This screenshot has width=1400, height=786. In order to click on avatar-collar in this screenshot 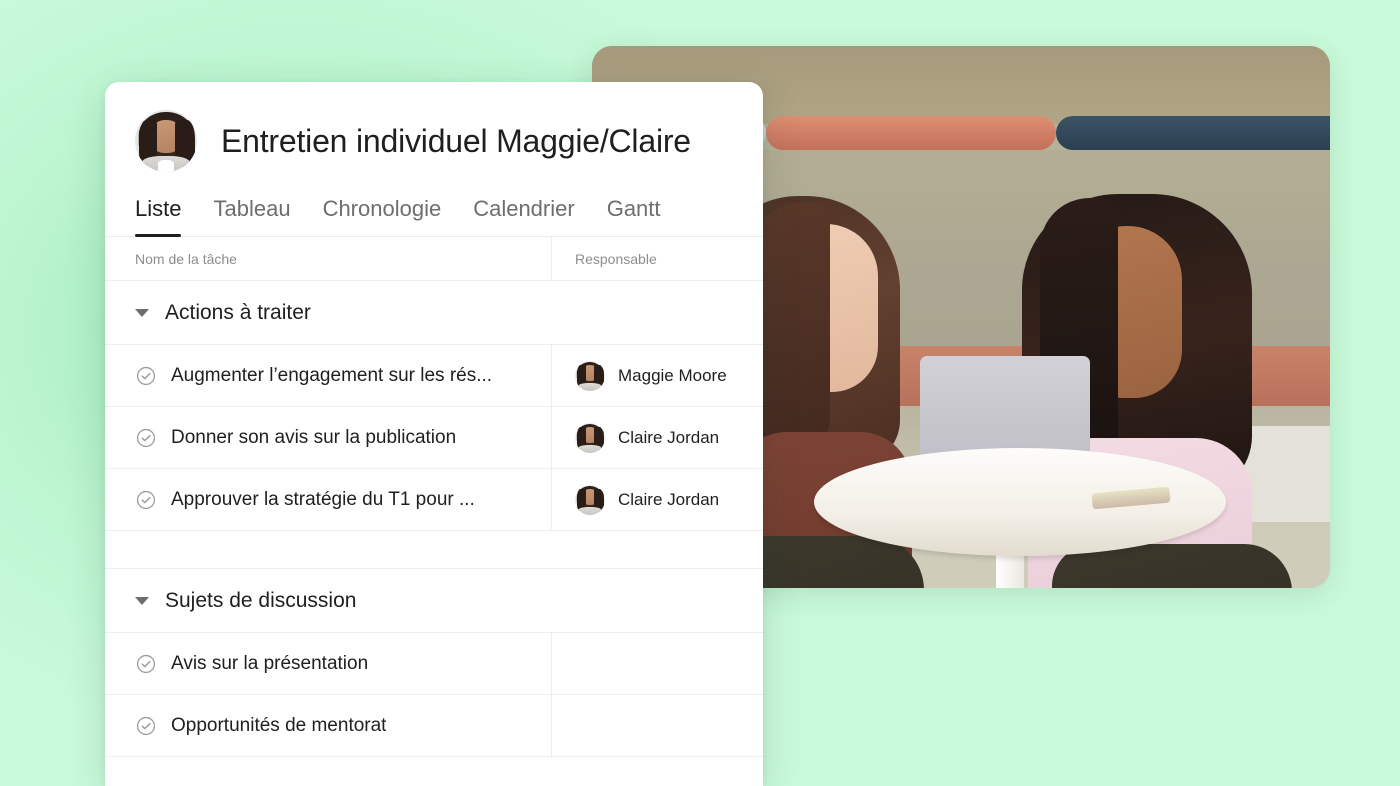, I will do `click(166, 165)`.